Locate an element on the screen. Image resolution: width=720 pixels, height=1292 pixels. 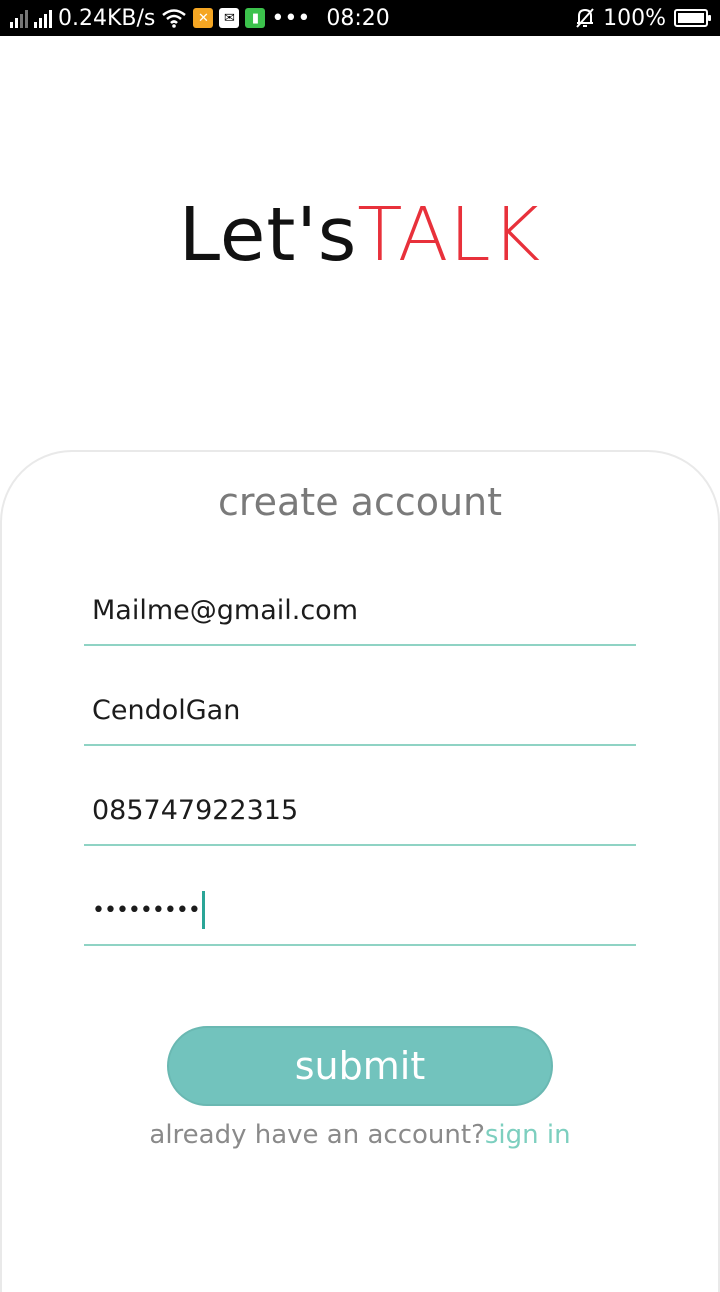
phone-field: 085747922315 is located at coordinates (360, 811).